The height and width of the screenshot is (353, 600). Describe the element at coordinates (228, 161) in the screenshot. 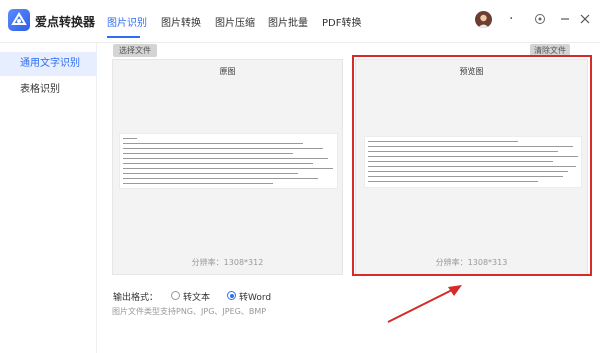

I see `original-document-image` at that location.